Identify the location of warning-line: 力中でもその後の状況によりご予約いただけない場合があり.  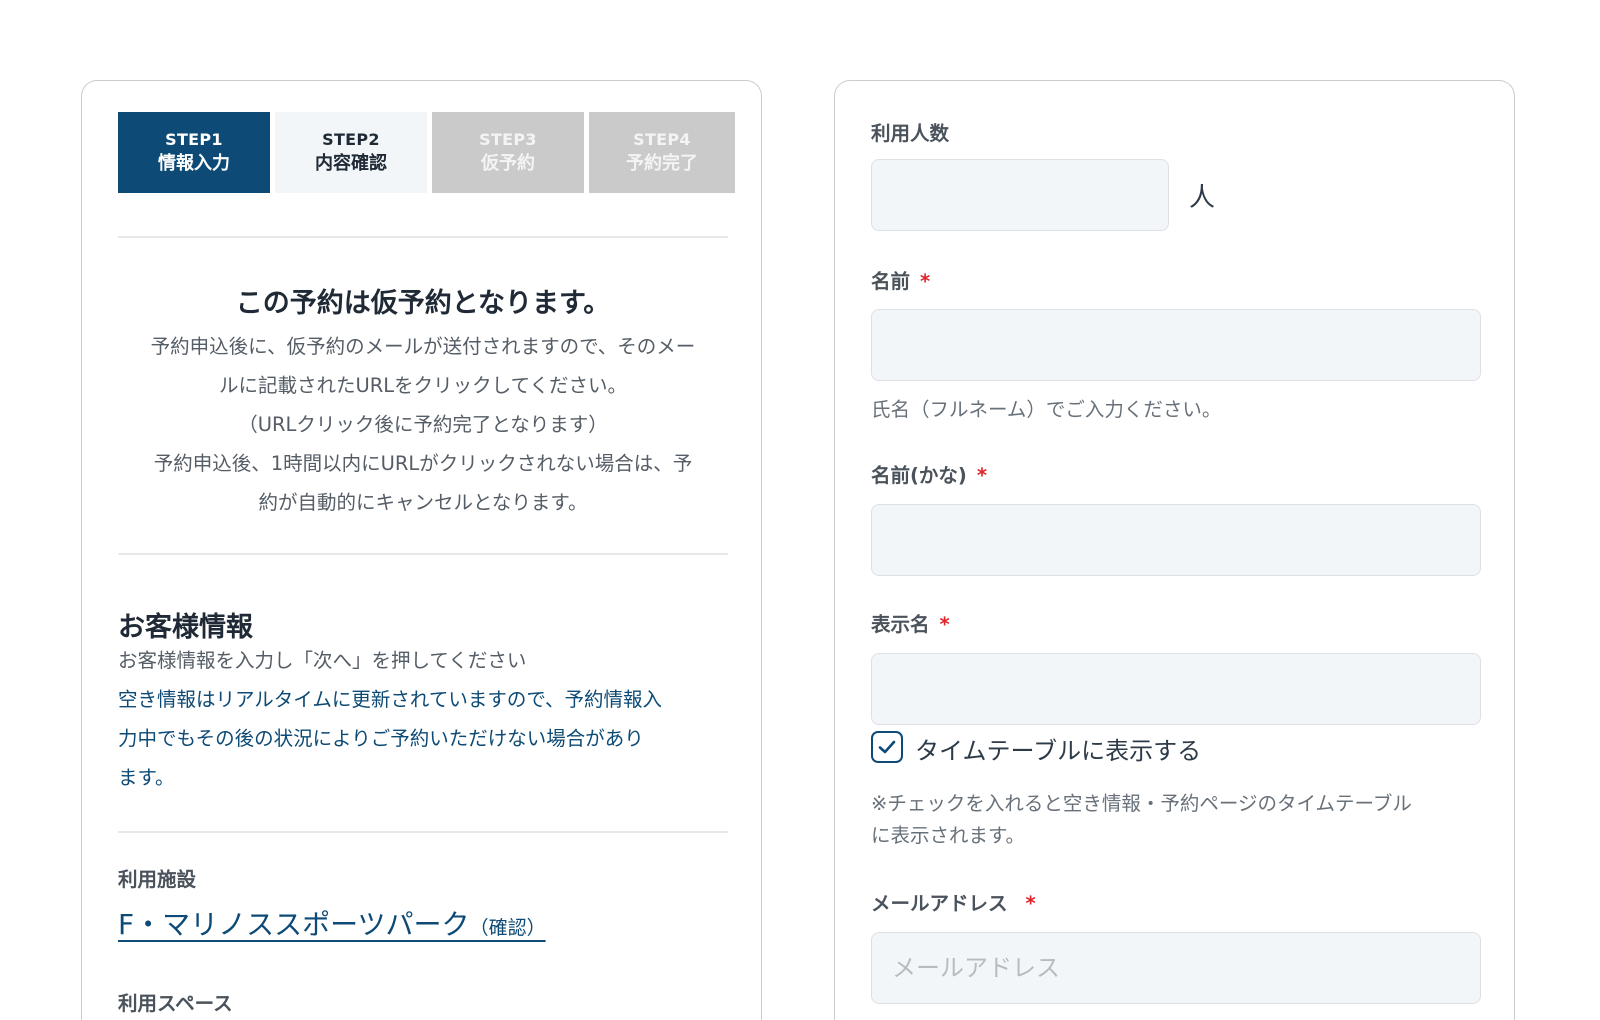
(381, 738).